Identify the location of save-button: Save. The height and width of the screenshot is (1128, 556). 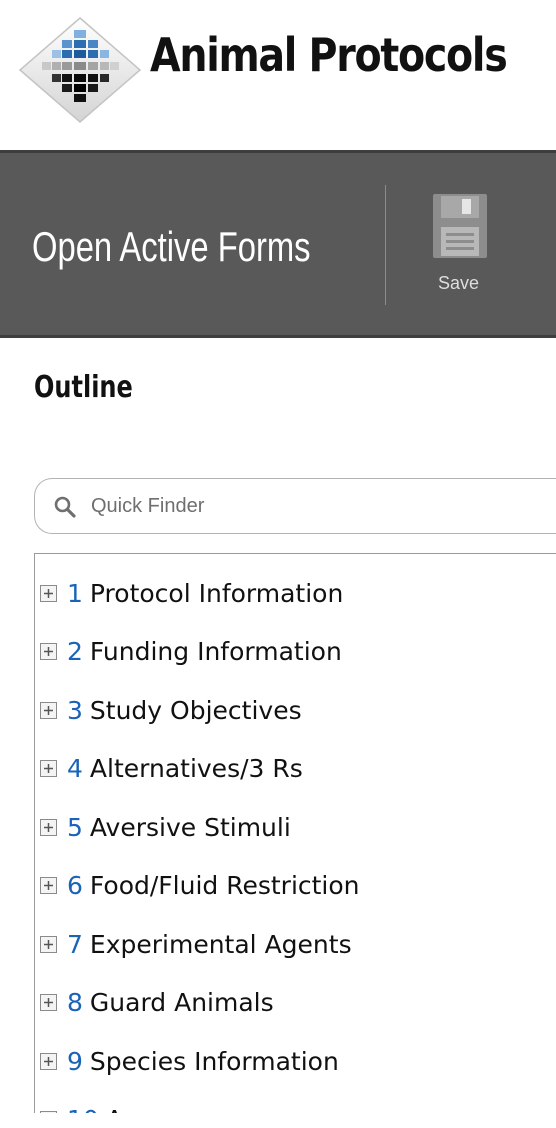
(468, 246).